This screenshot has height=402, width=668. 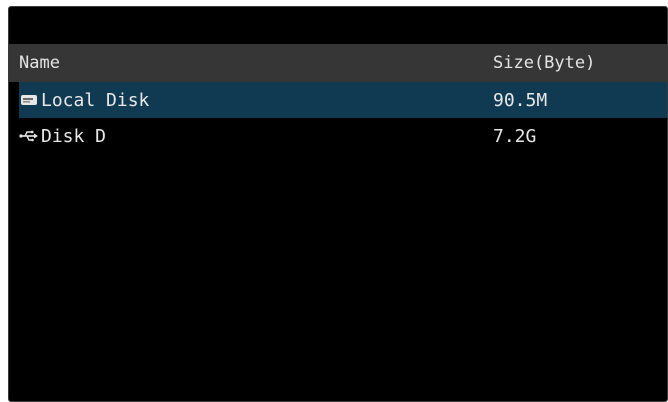 What do you see at coordinates (29, 136) in the screenshot?
I see `usb-icon` at bounding box center [29, 136].